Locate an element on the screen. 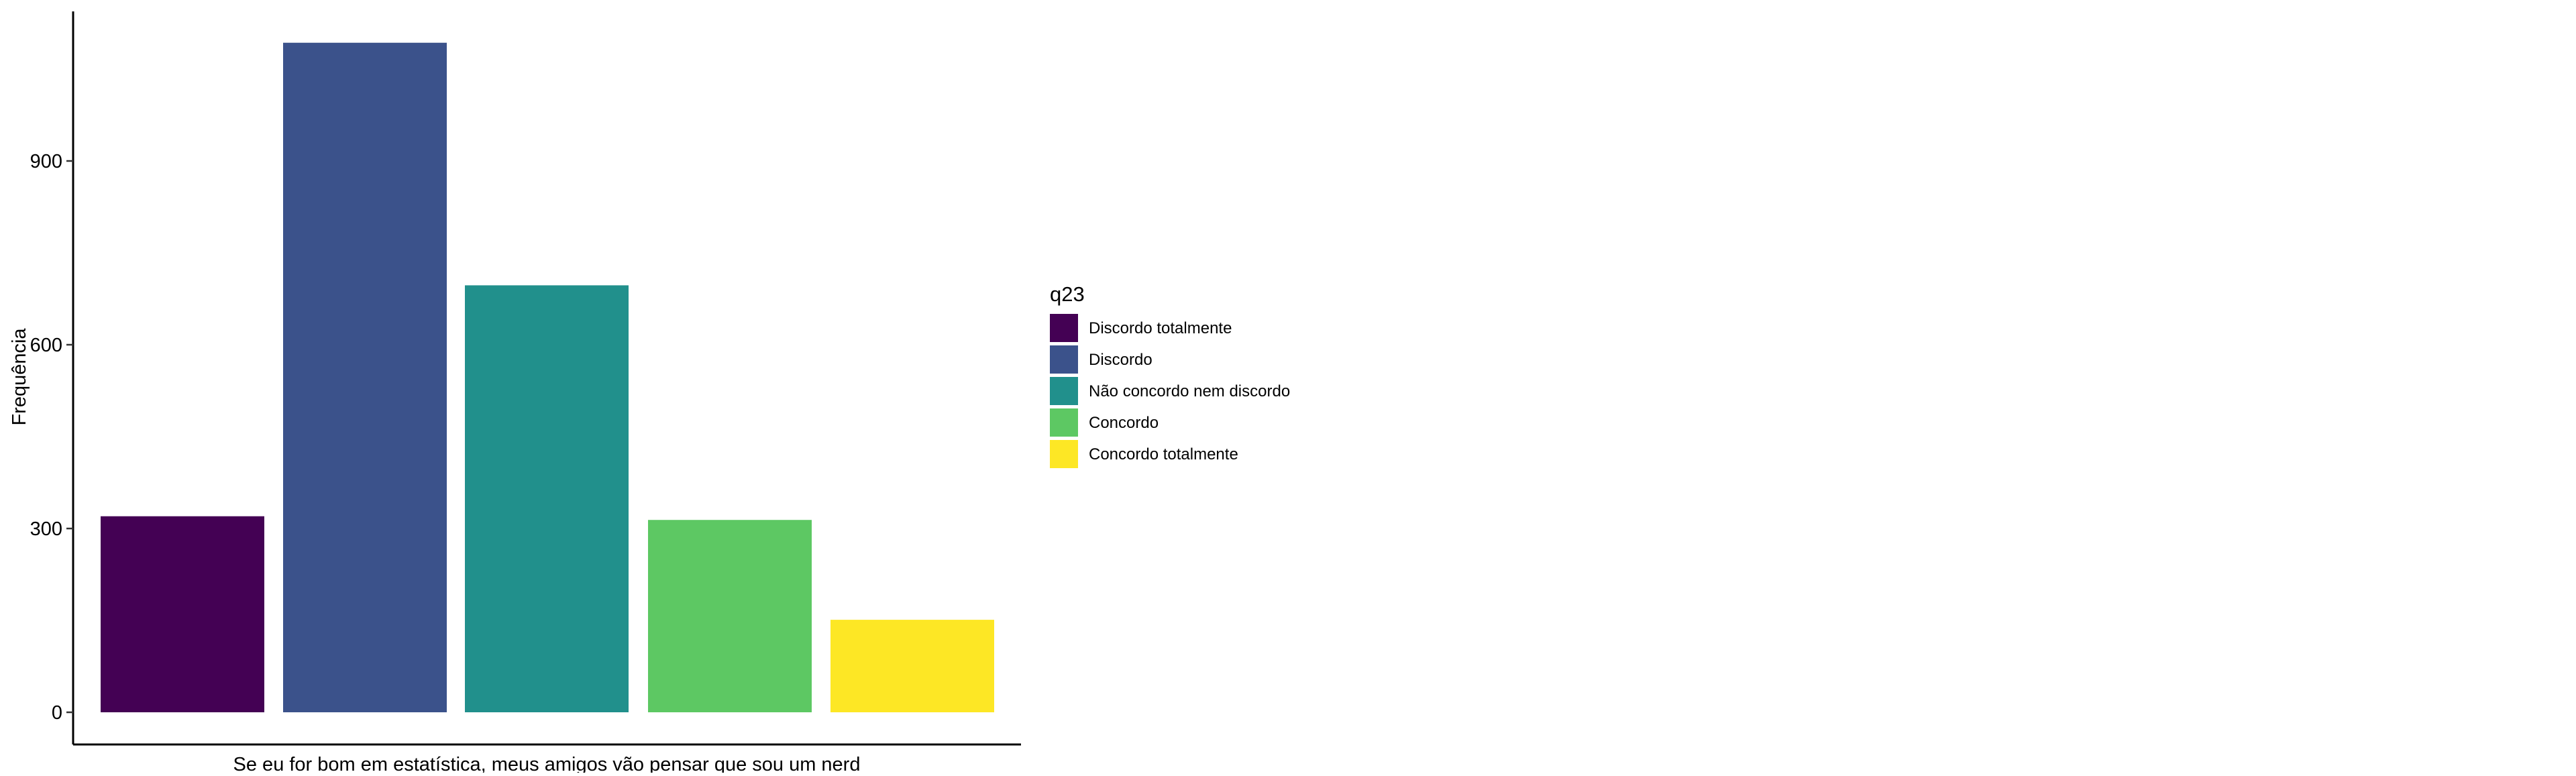 The image size is (2576, 776). y-tick-label: 600 is located at coordinates (46, 346).